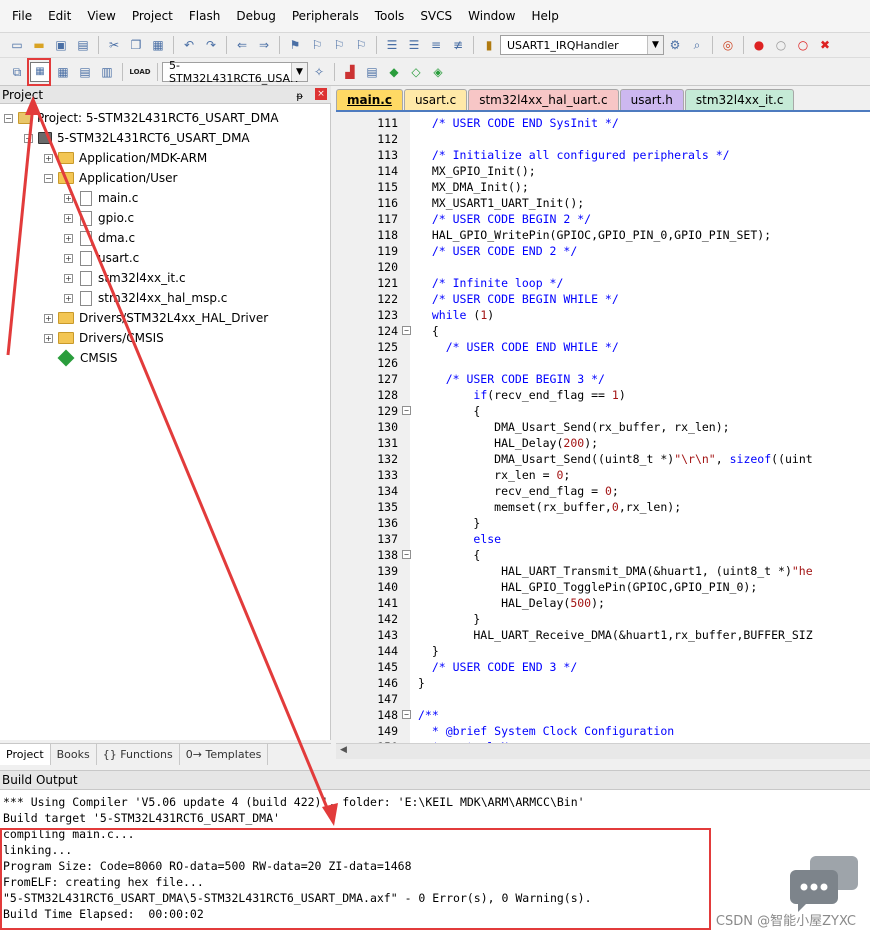 This screenshot has width=870, height=941. Describe the element at coordinates (350, 72) in the screenshot. I see `file-extensions-icon: ▟` at that location.